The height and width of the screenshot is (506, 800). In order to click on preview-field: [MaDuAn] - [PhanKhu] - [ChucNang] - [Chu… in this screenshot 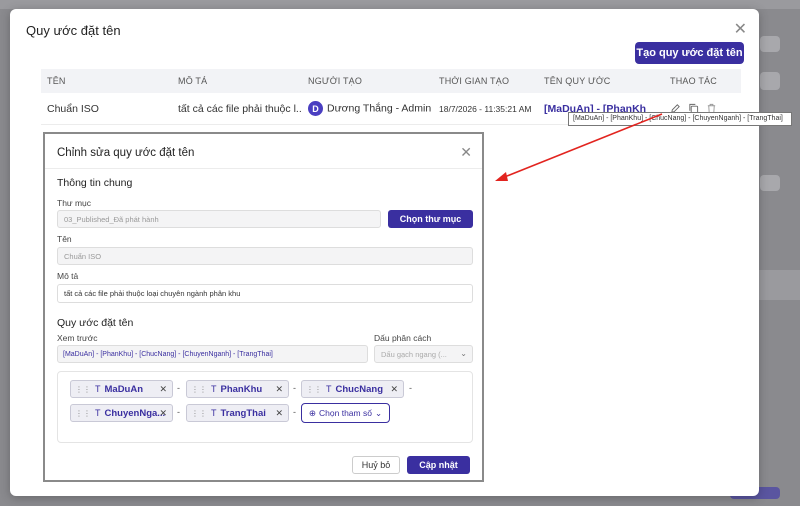, I will do `click(212, 354)`.